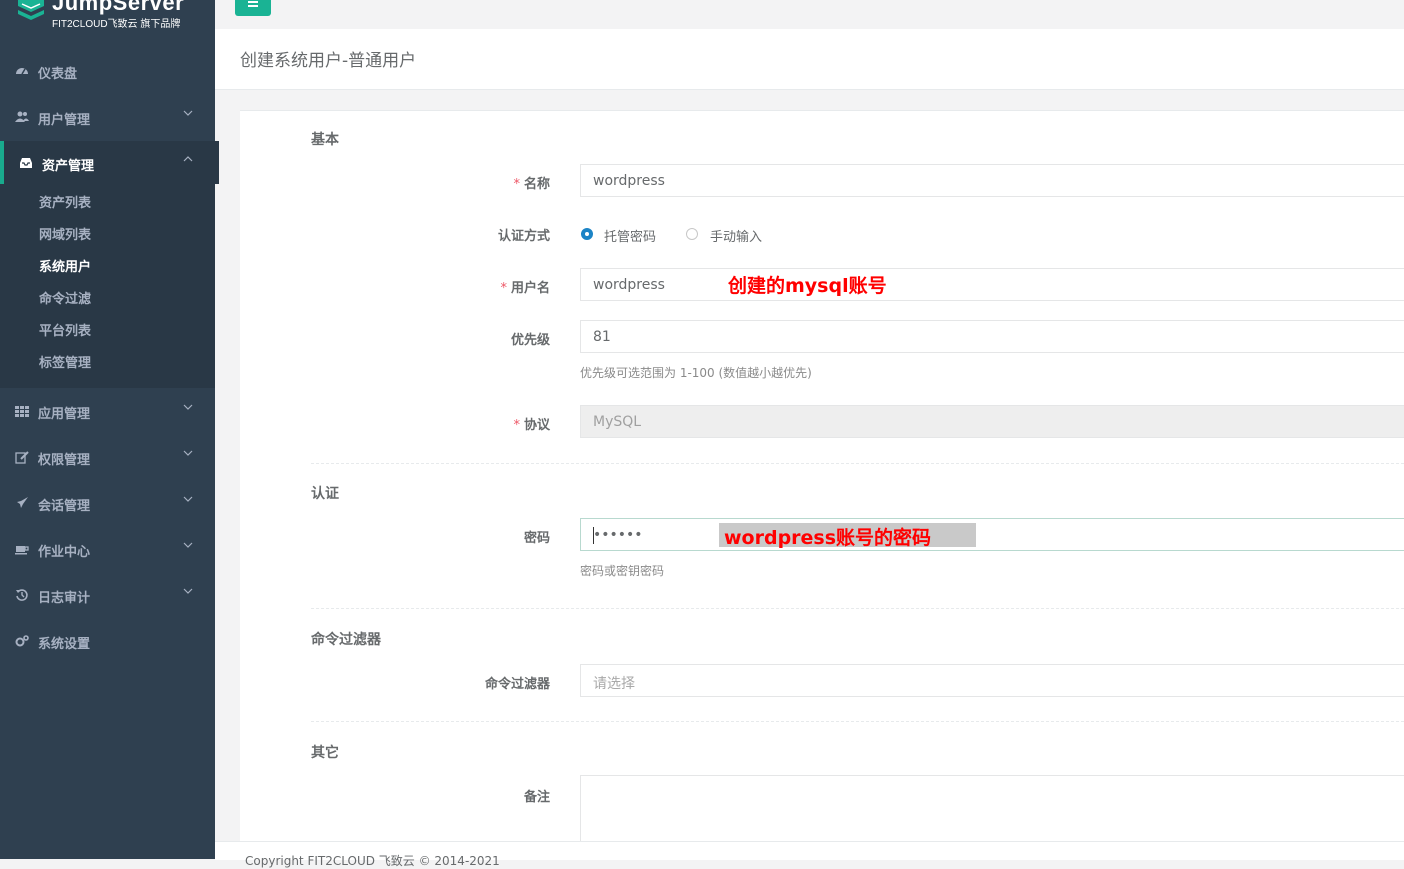 The width and height of the screenshot is (1404, 869). I want to click on sidebar-item-assets: 资产管理, so click(109, 162).